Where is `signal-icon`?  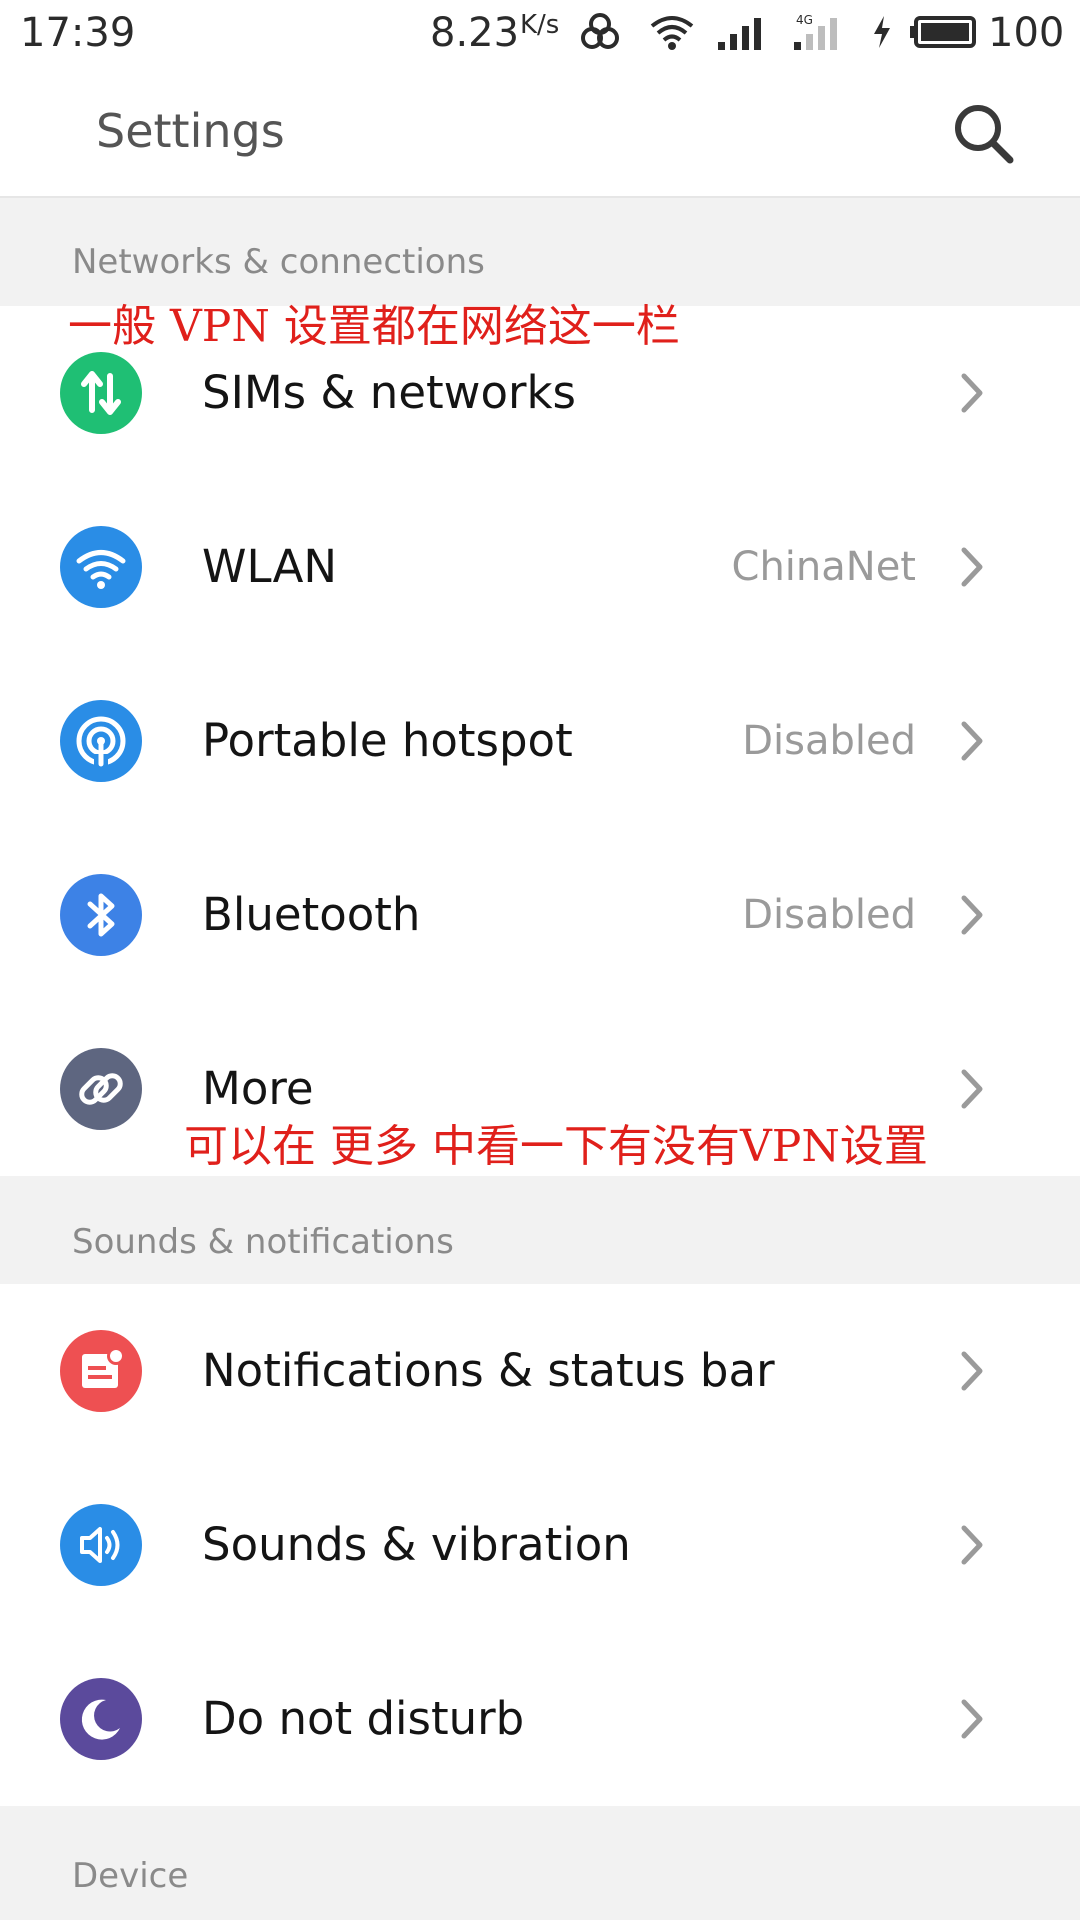
signal-icon is located at coordinates (744, 34).